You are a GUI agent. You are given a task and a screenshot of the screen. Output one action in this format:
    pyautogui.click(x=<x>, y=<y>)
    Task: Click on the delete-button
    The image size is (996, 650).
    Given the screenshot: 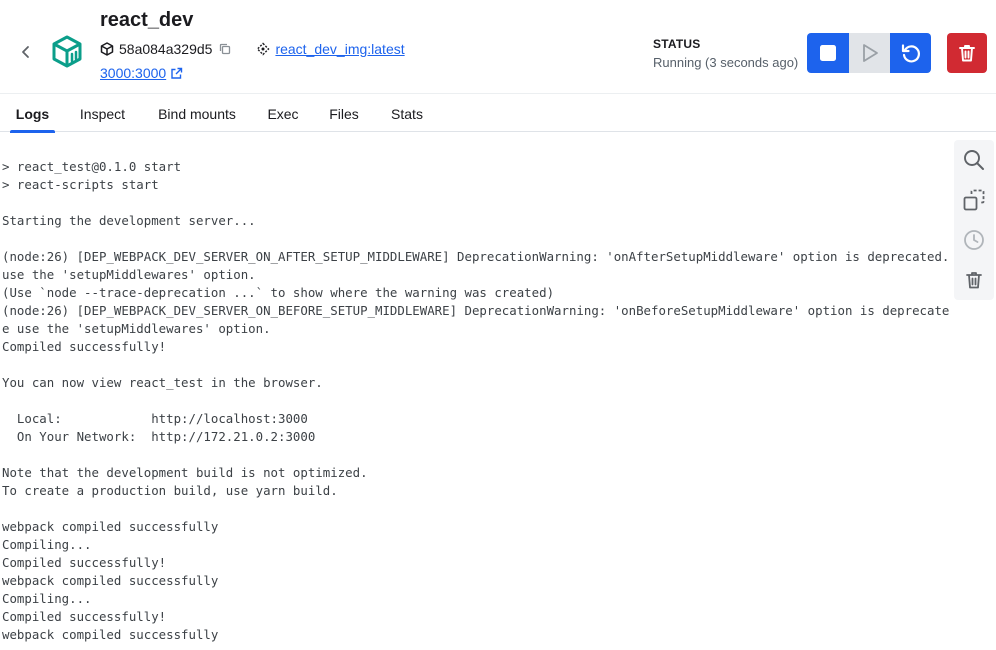 What is the action you would take?
    pyautogui.click(x=967, y=53)
    